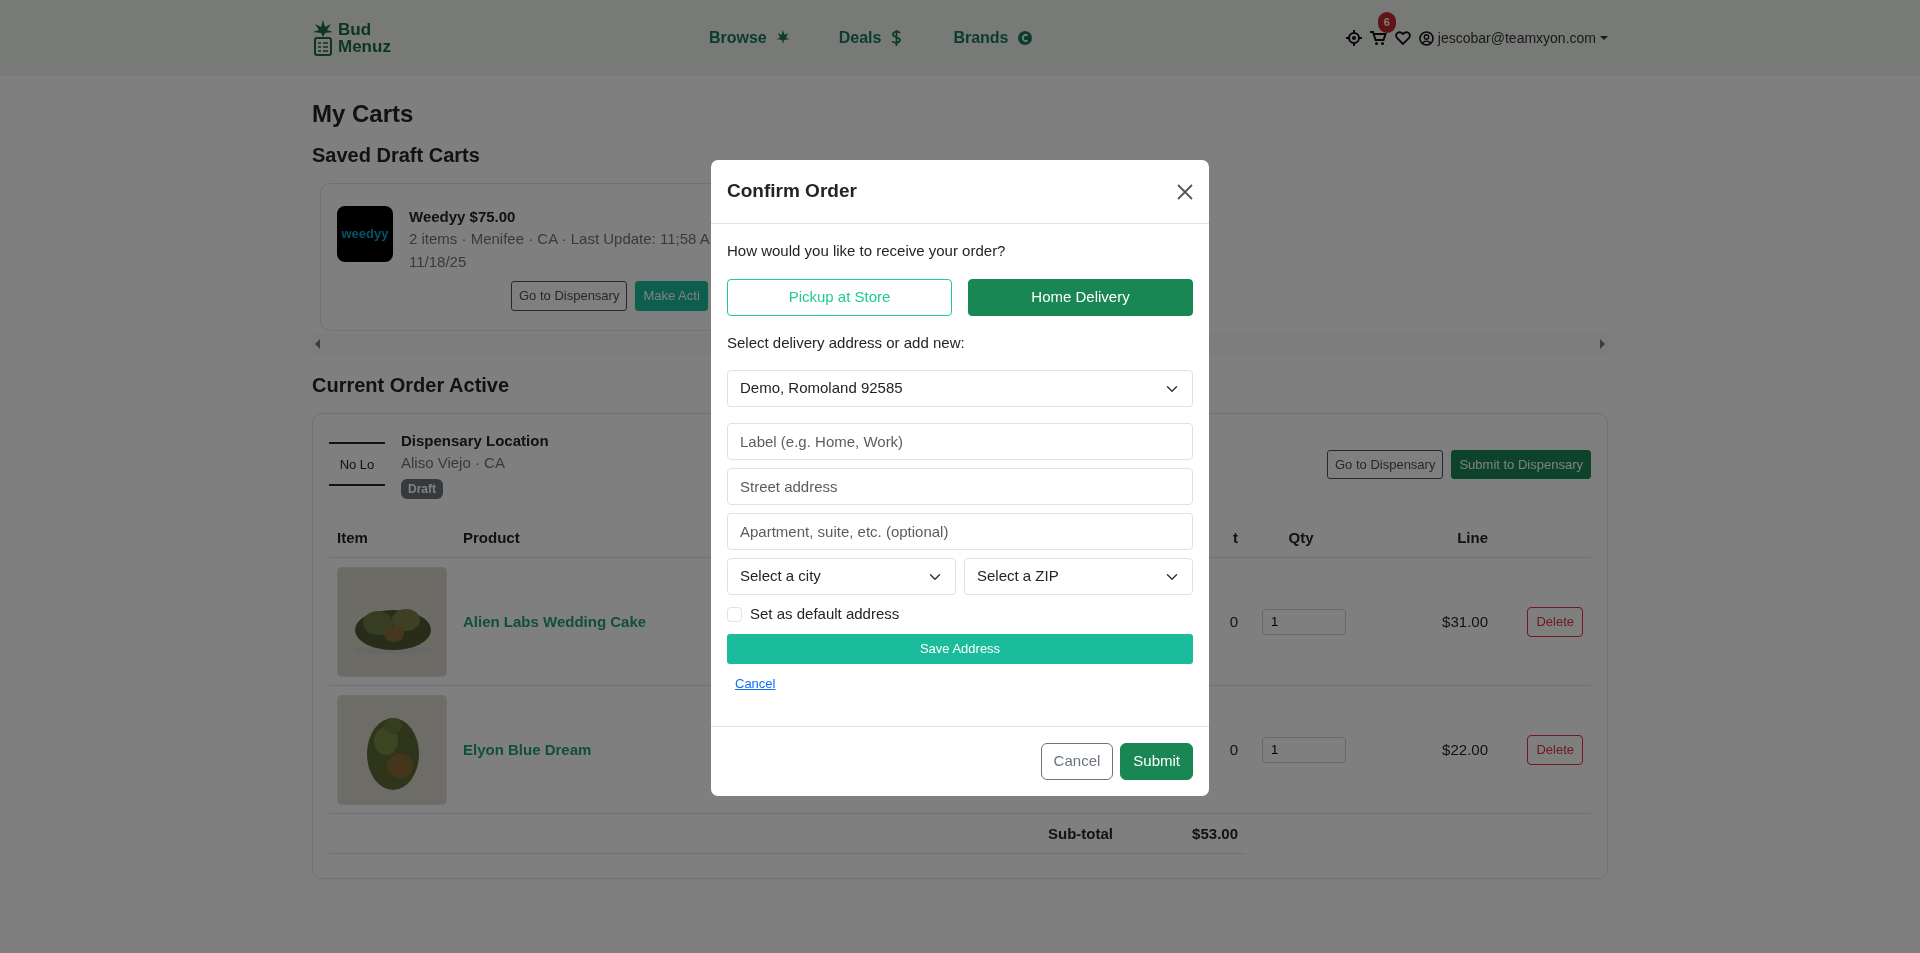 Image resolution: width=1920 pixels, height=953 pixels. What do you see at coordinates (1024, 38) in the screenshot?
I see `coin-icon` at bounding box center [1024, 38].